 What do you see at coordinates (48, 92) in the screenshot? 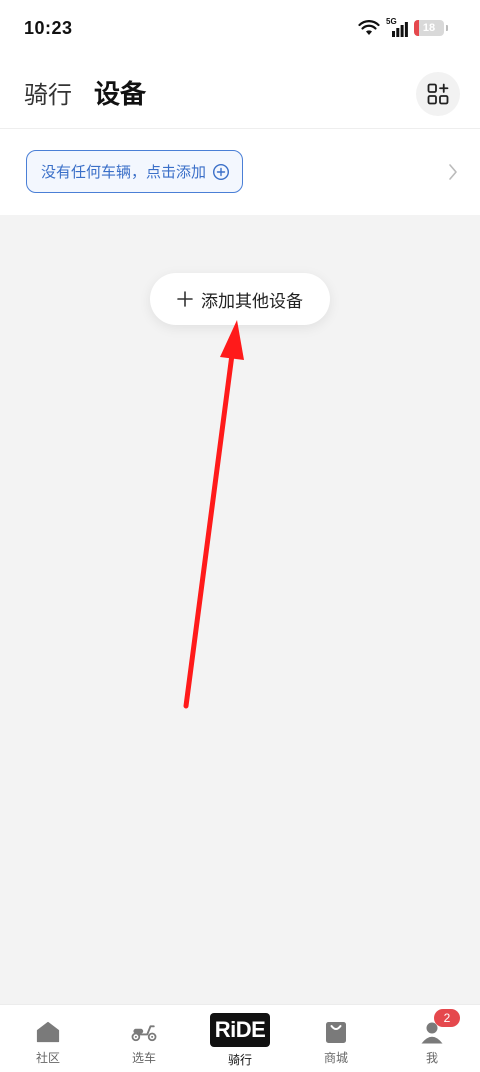
I see `tab-ride: 骑行` at bounding box center [48, 92].